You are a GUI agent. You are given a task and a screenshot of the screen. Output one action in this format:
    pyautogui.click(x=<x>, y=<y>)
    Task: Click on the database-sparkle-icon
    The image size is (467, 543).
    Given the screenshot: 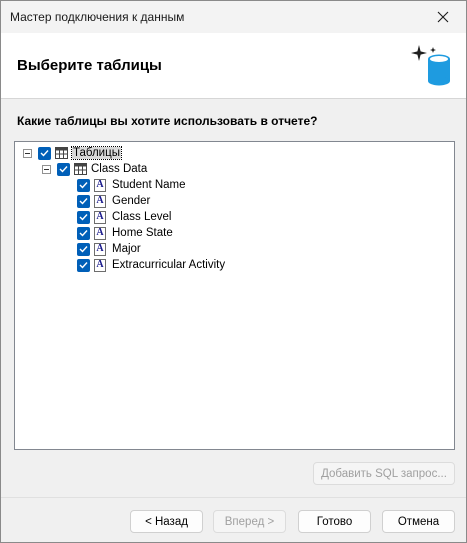 What is the action you would take?
    pyautogui.click(x=430, y=65)
    